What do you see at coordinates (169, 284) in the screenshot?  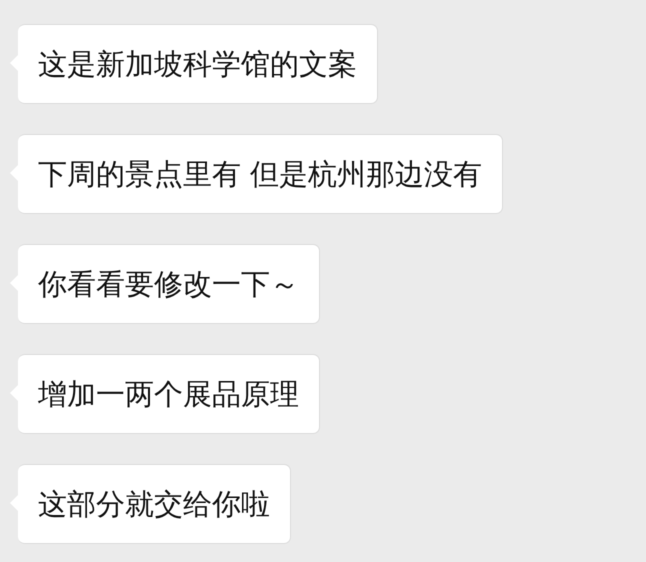 I see `message-bubble: 你看看要修改一下～` at bounding box center [169, 284].